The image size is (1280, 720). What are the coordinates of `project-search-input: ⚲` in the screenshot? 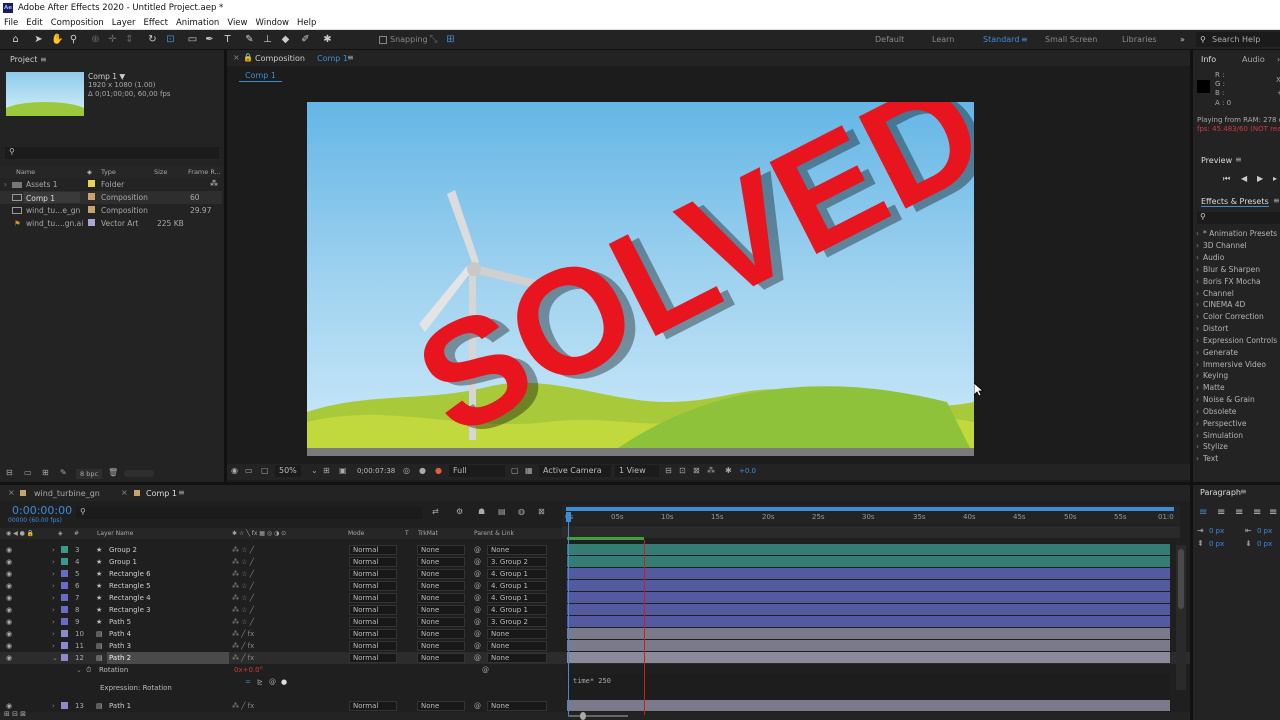 It's located at (112, 153).